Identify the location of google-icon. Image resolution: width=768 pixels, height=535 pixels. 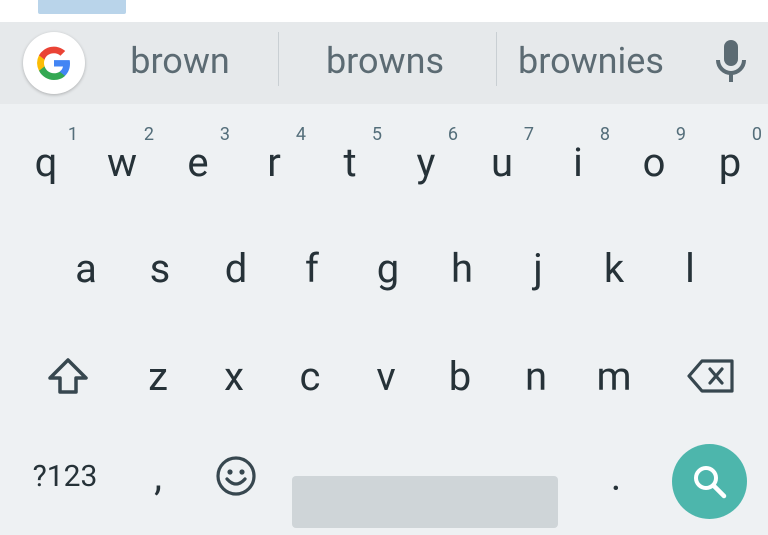
(53, 63).